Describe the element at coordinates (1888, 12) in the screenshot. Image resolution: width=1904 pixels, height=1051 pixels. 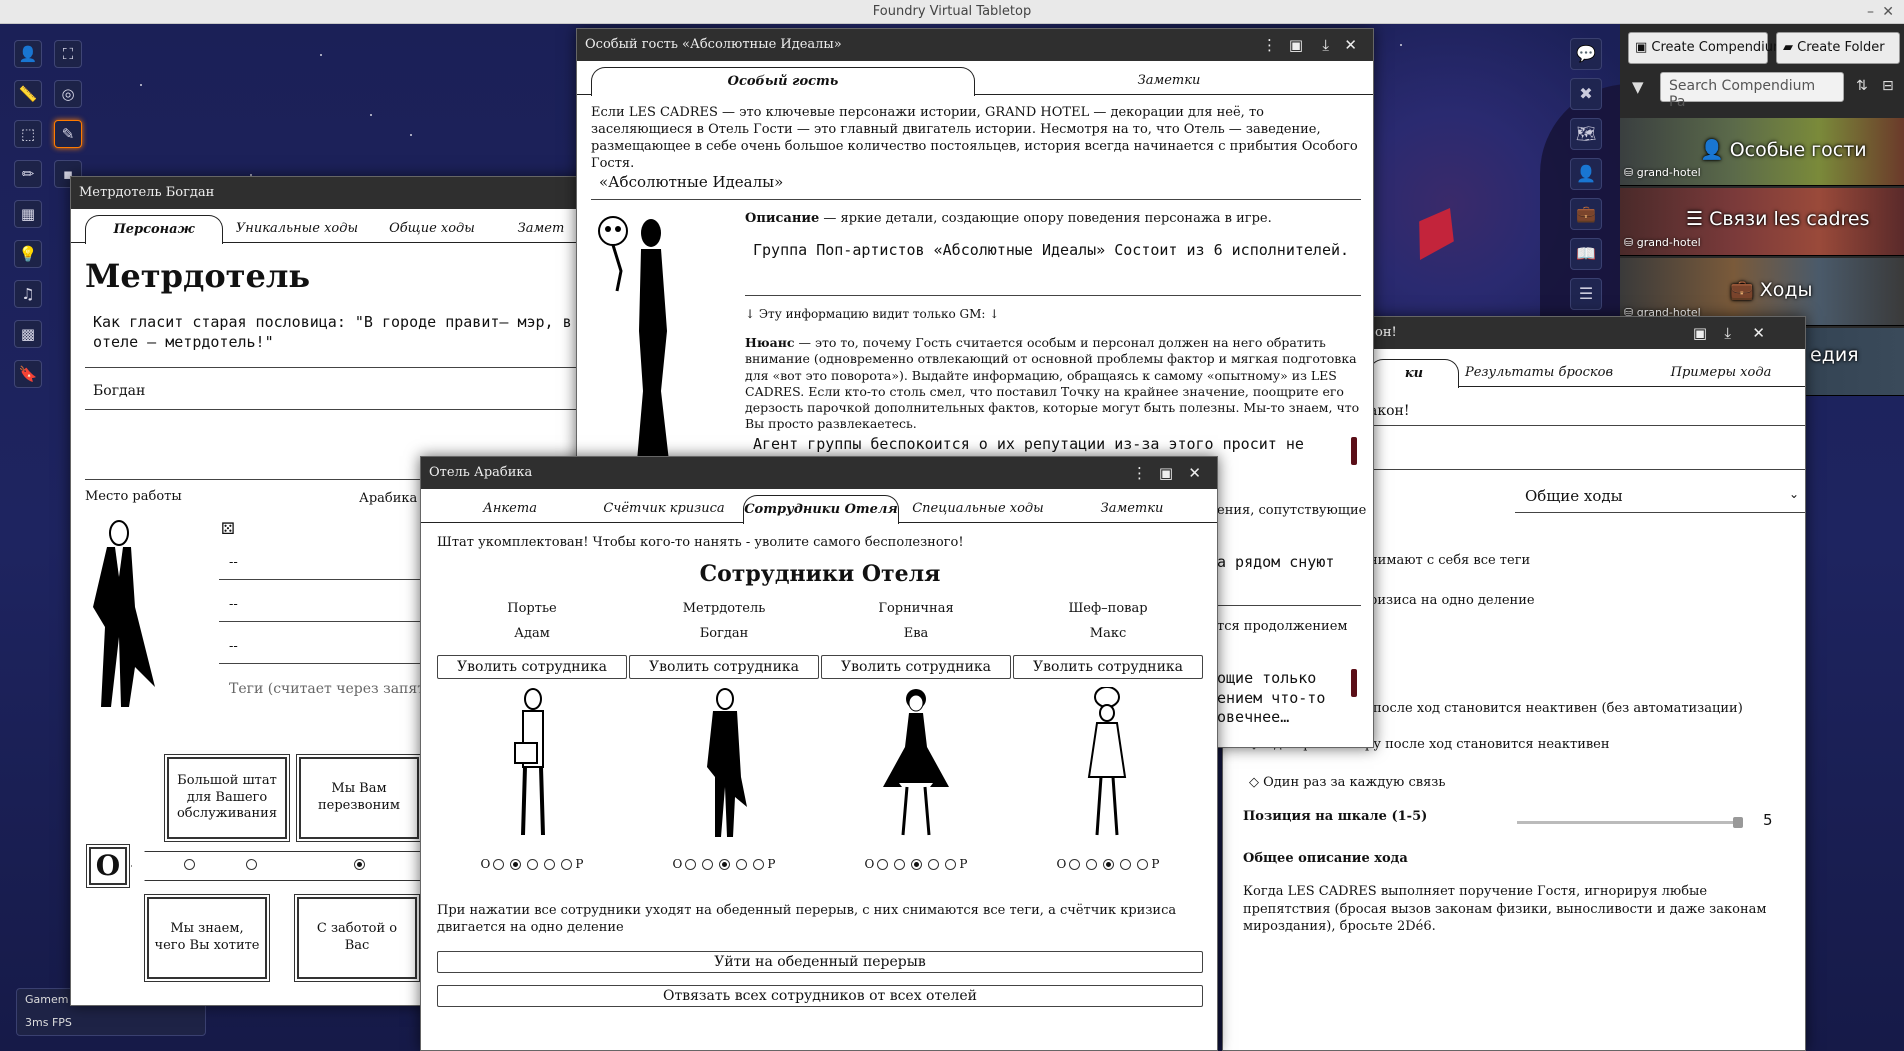
I see `close-os-icon: ✕` at that location.